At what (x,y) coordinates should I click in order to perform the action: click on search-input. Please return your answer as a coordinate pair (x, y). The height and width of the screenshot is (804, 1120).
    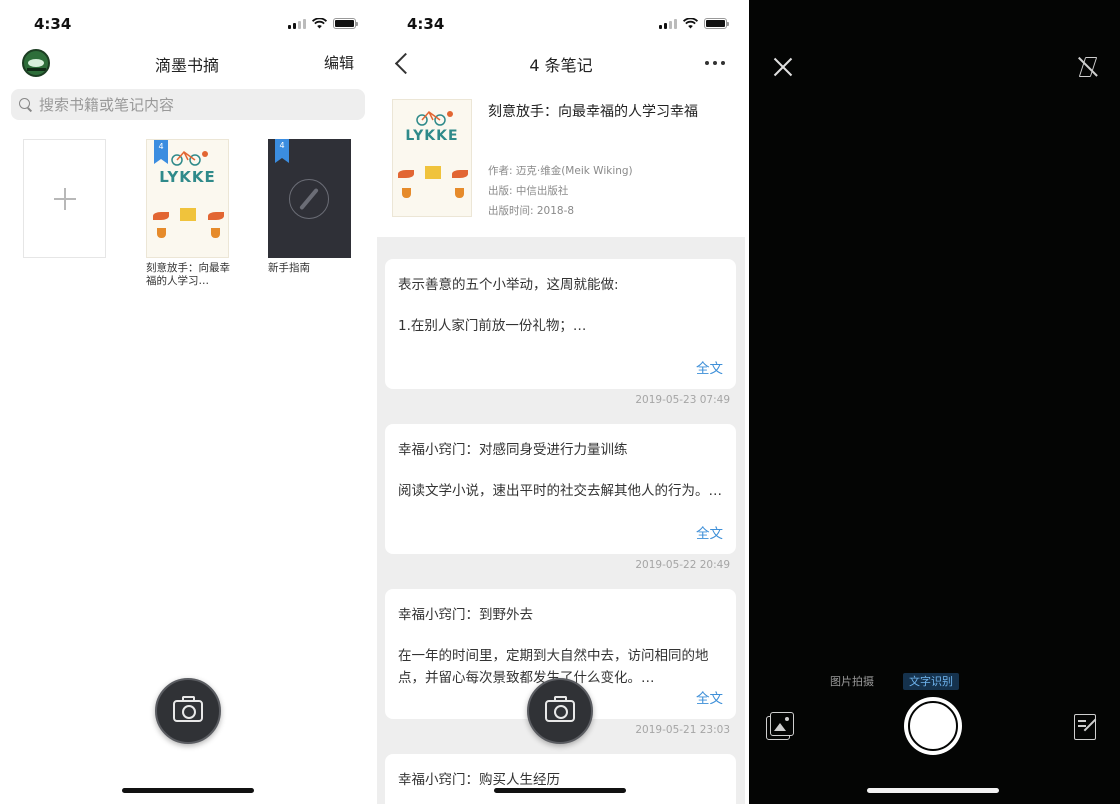
    Looking at the image, I should click on (189, 104).